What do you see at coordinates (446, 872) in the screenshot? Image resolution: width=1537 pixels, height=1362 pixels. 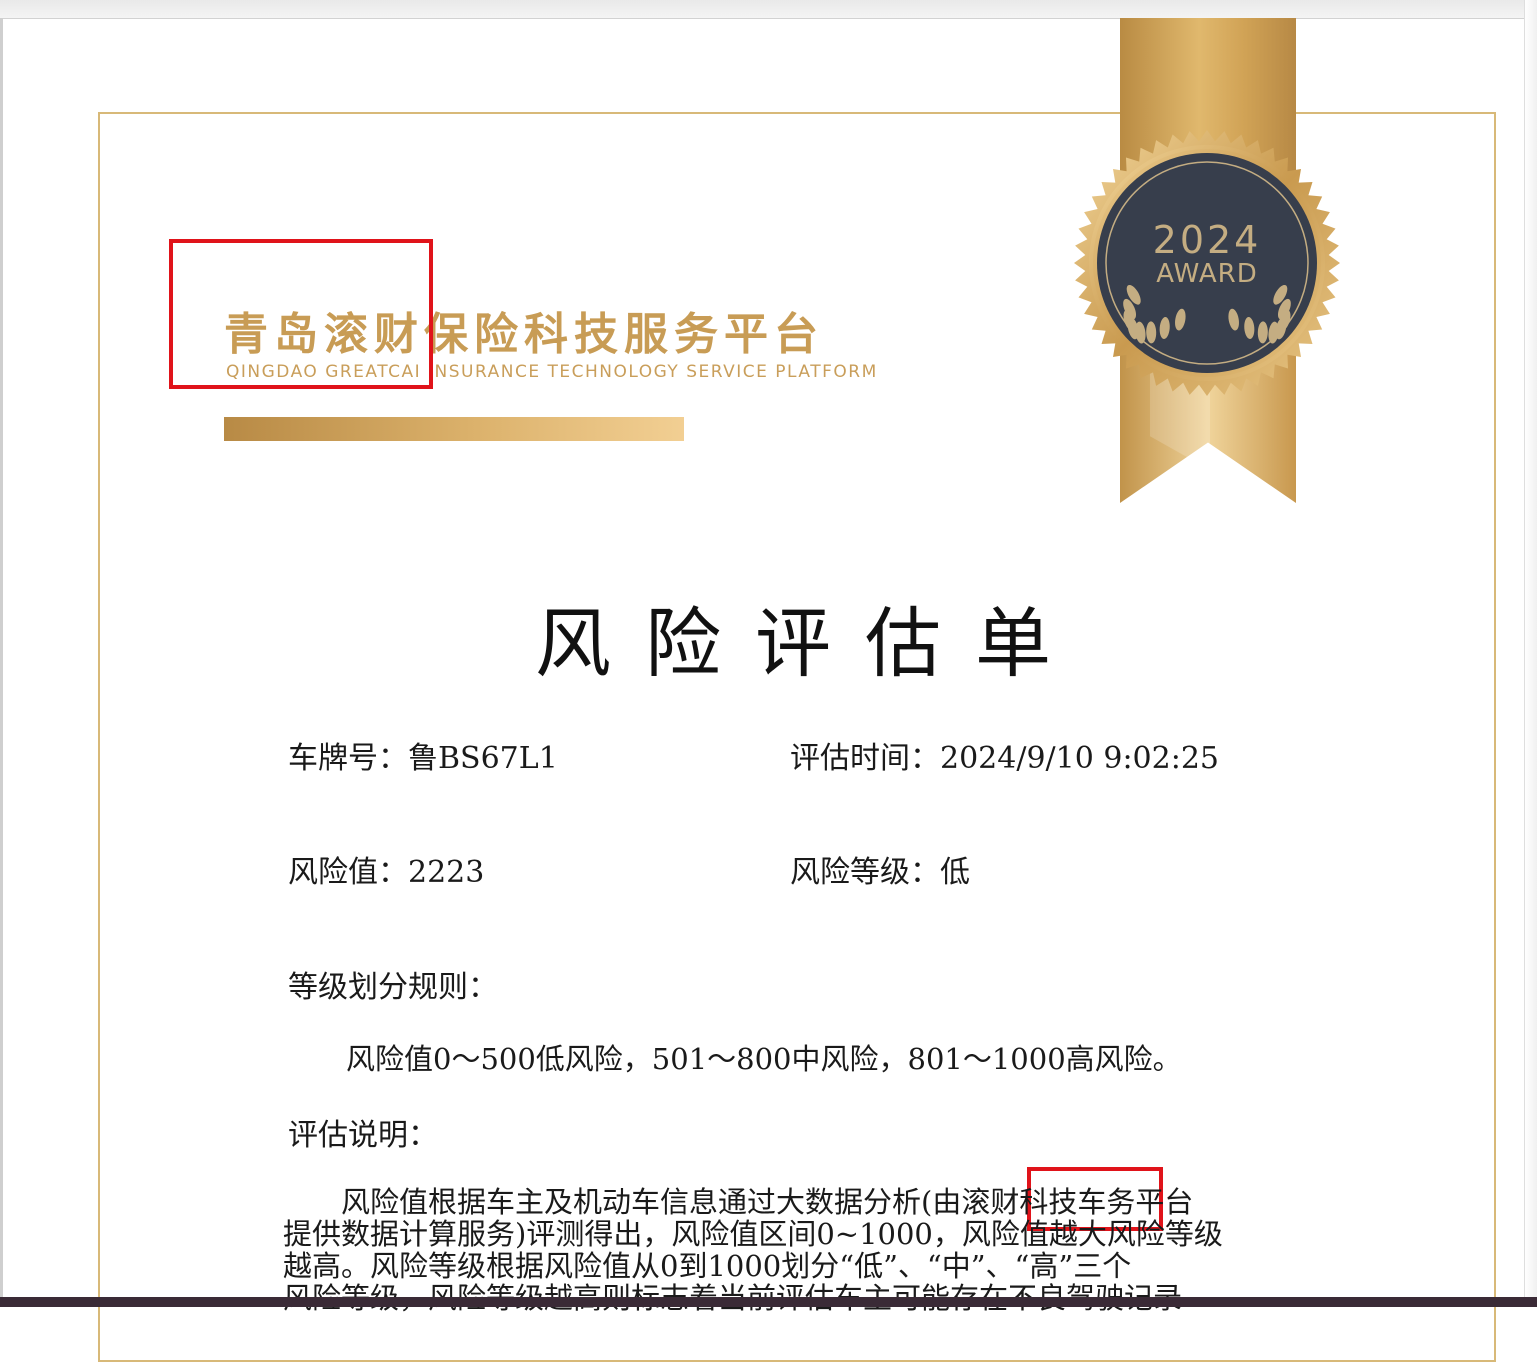 I see `risk-value: 2223` at bounding box center [446, 872].